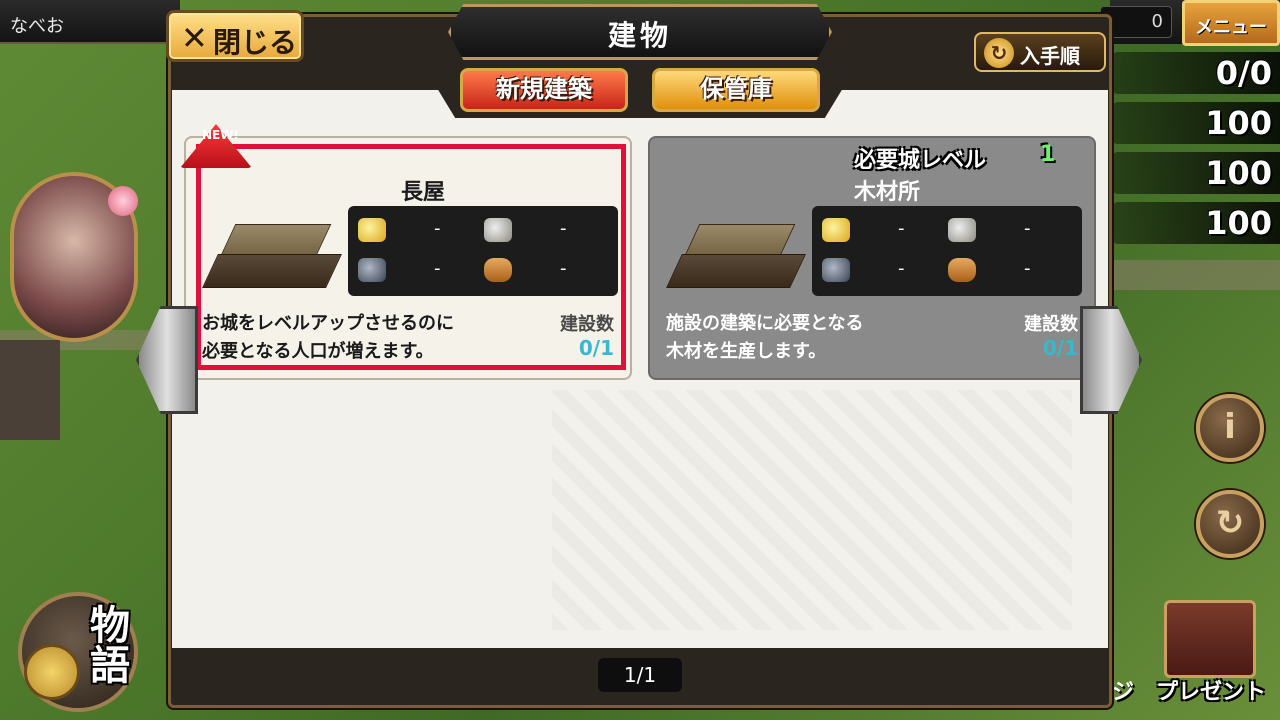  Describe the element at coordinates (1243, 73) in the screenshot. I see `resource-value: 0/0` at that location.